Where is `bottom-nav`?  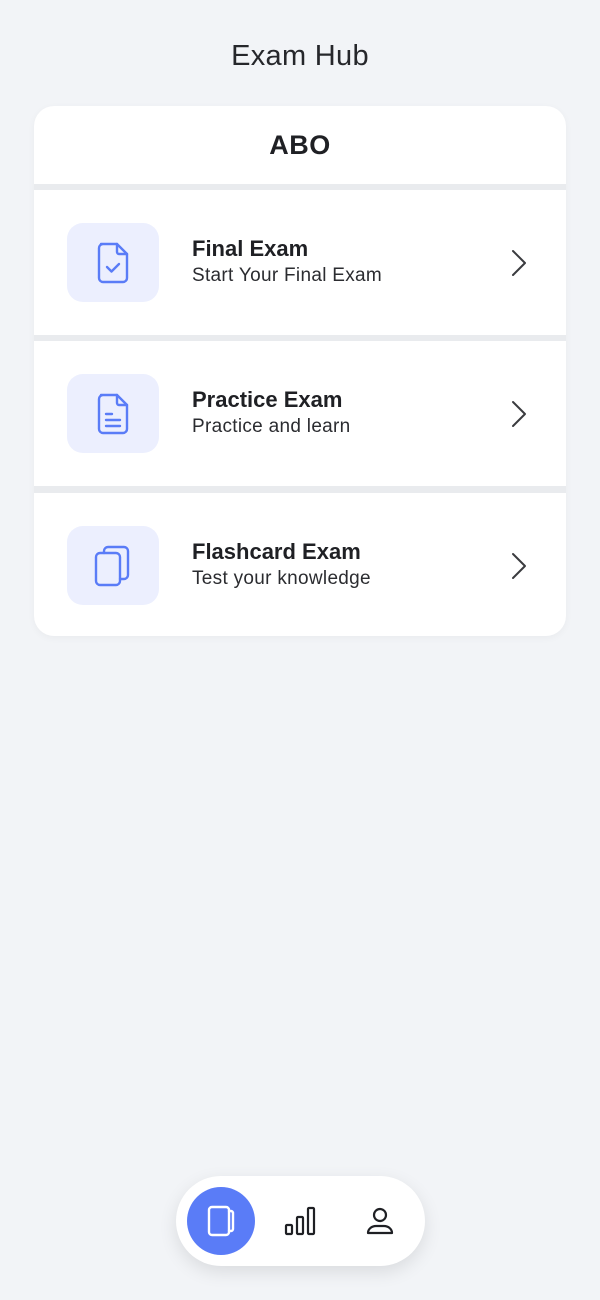
bottom-nav is located at coordinates (300, 1221).